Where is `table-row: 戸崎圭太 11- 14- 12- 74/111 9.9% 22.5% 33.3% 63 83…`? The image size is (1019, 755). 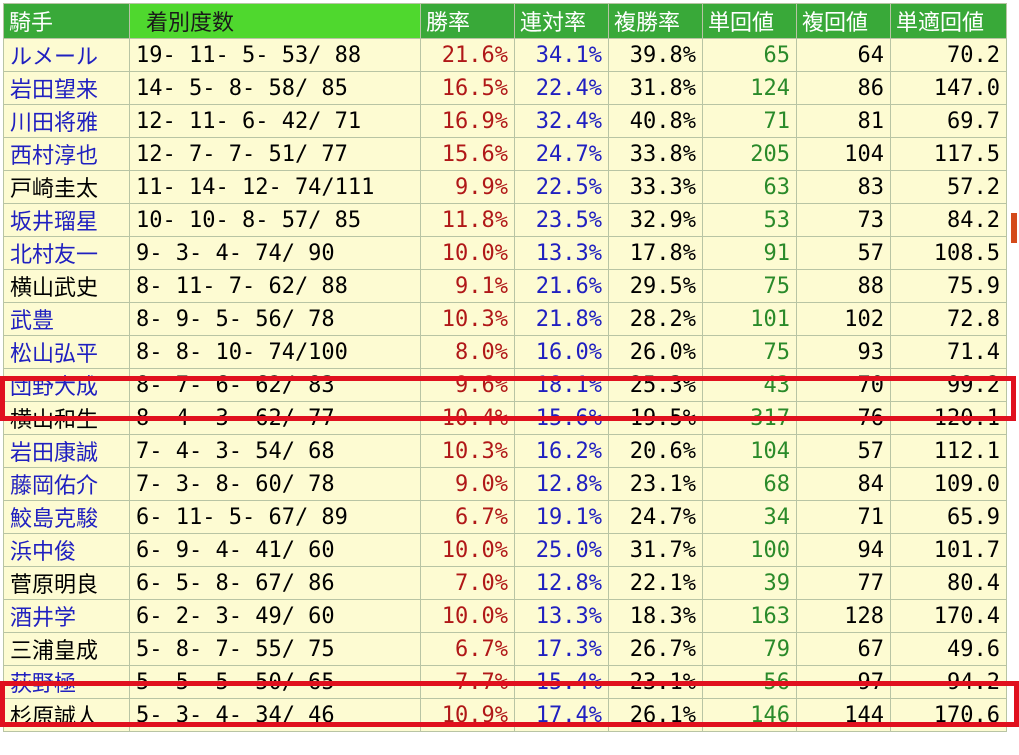 table-row: 戸崎圭太 11- 14- 12- 74/111 9.9% 22.5% 33.3% 63 83… is located at coordinates (505, 187).